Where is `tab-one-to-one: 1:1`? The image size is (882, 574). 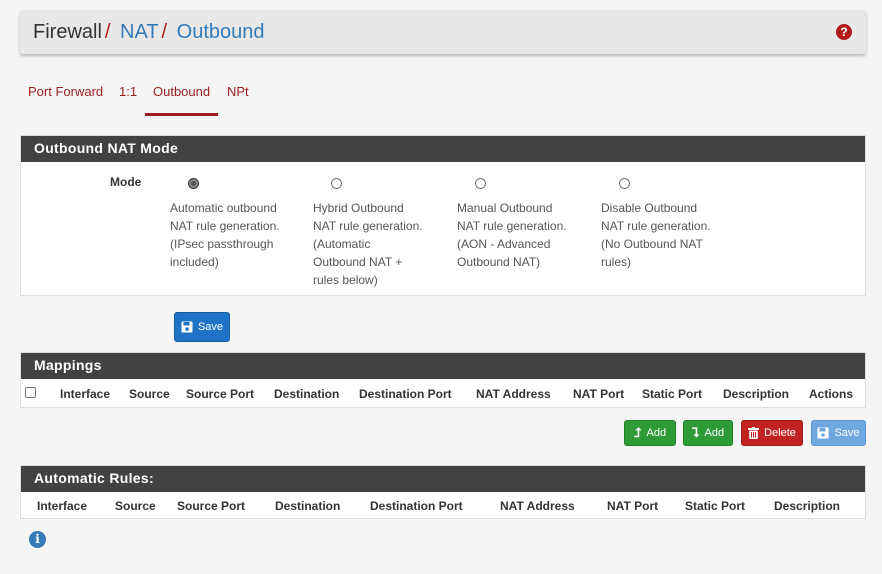
tab-one-to-one: 1:1 is located at coordinates (128, 97).